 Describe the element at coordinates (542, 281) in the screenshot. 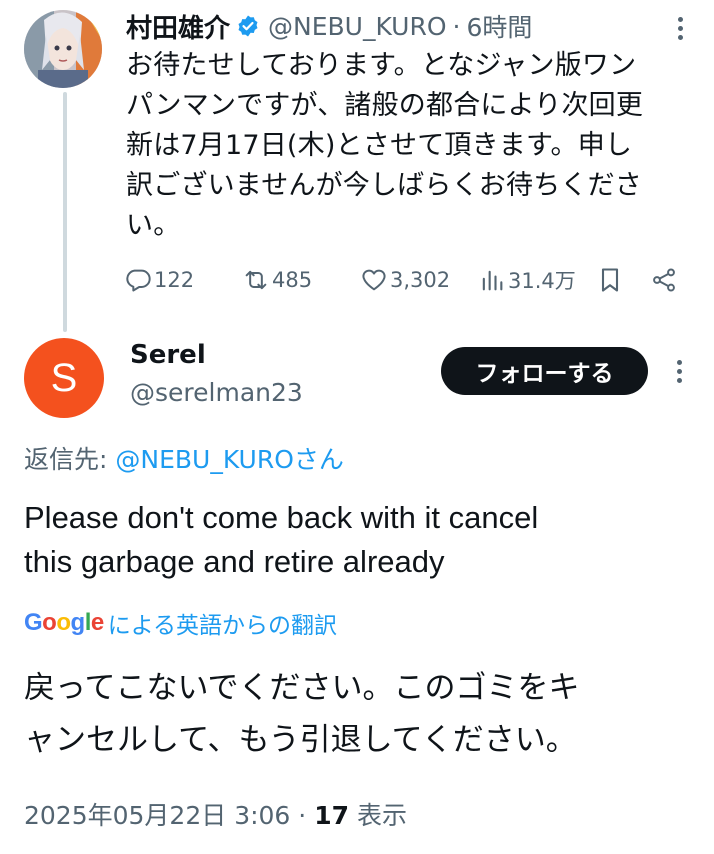

I see `view-count: 31.4万` at that location.